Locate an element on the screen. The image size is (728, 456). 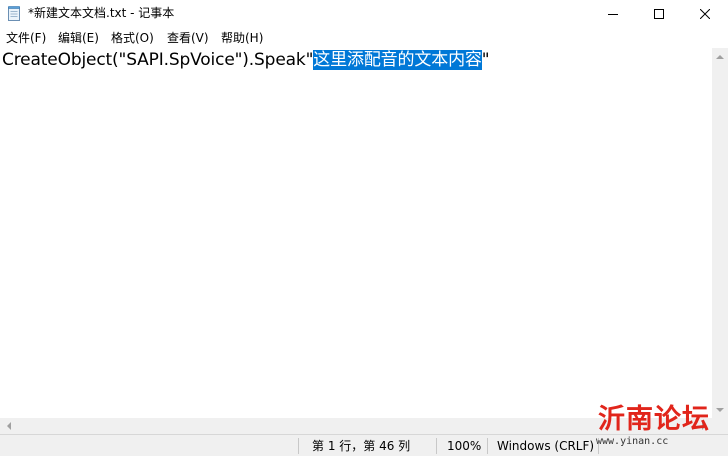
editor-text-before: CreateObject("SAPI.SpVoice").Speak" is located at coordinates (158, 60).